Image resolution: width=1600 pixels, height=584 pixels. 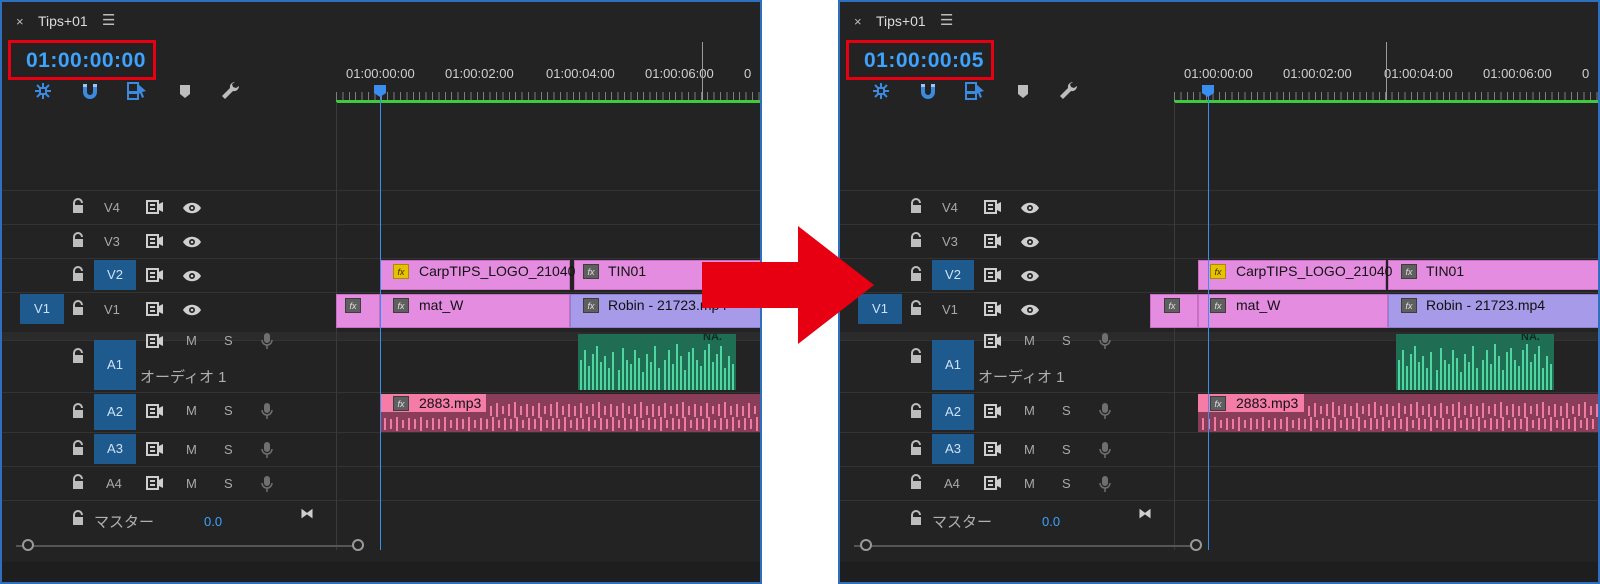 I want to click on playhead-handle-icon, so click(x=1208, y=91).